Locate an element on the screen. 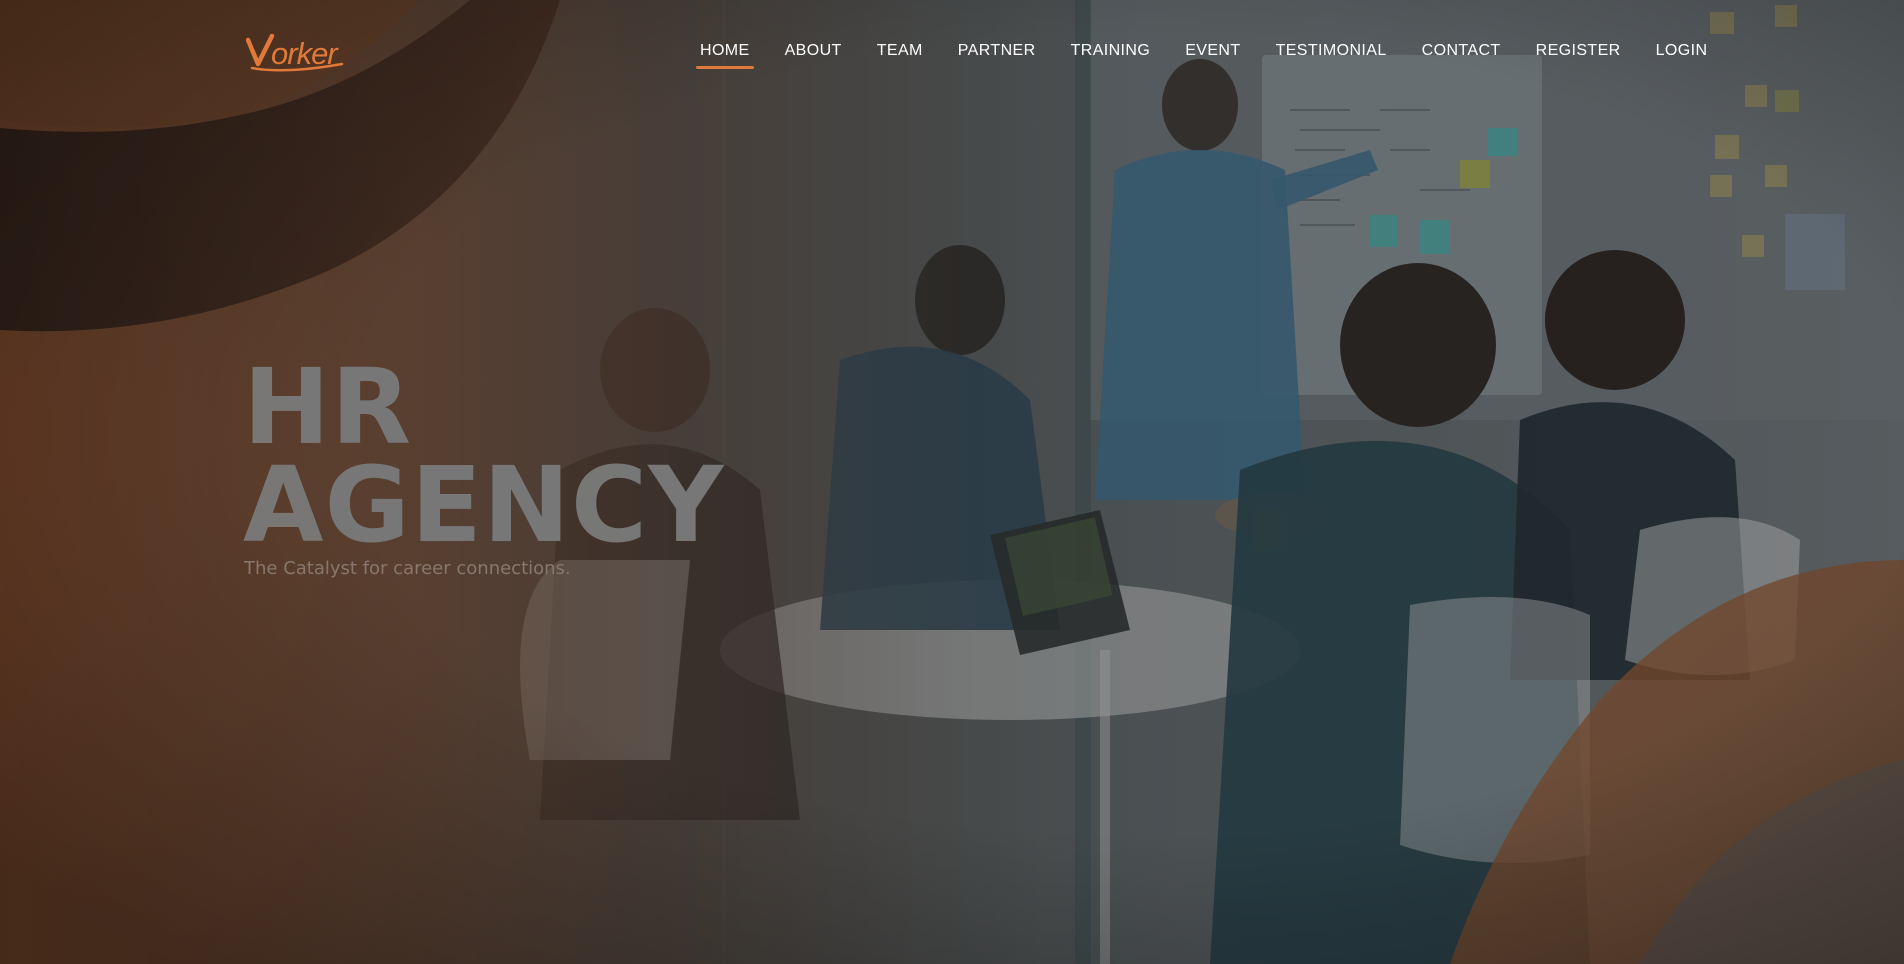 This screenshot has height=964, width=1904. hero-subtitle: The Catalyst for career connections. is located at coordinates (407, 568).